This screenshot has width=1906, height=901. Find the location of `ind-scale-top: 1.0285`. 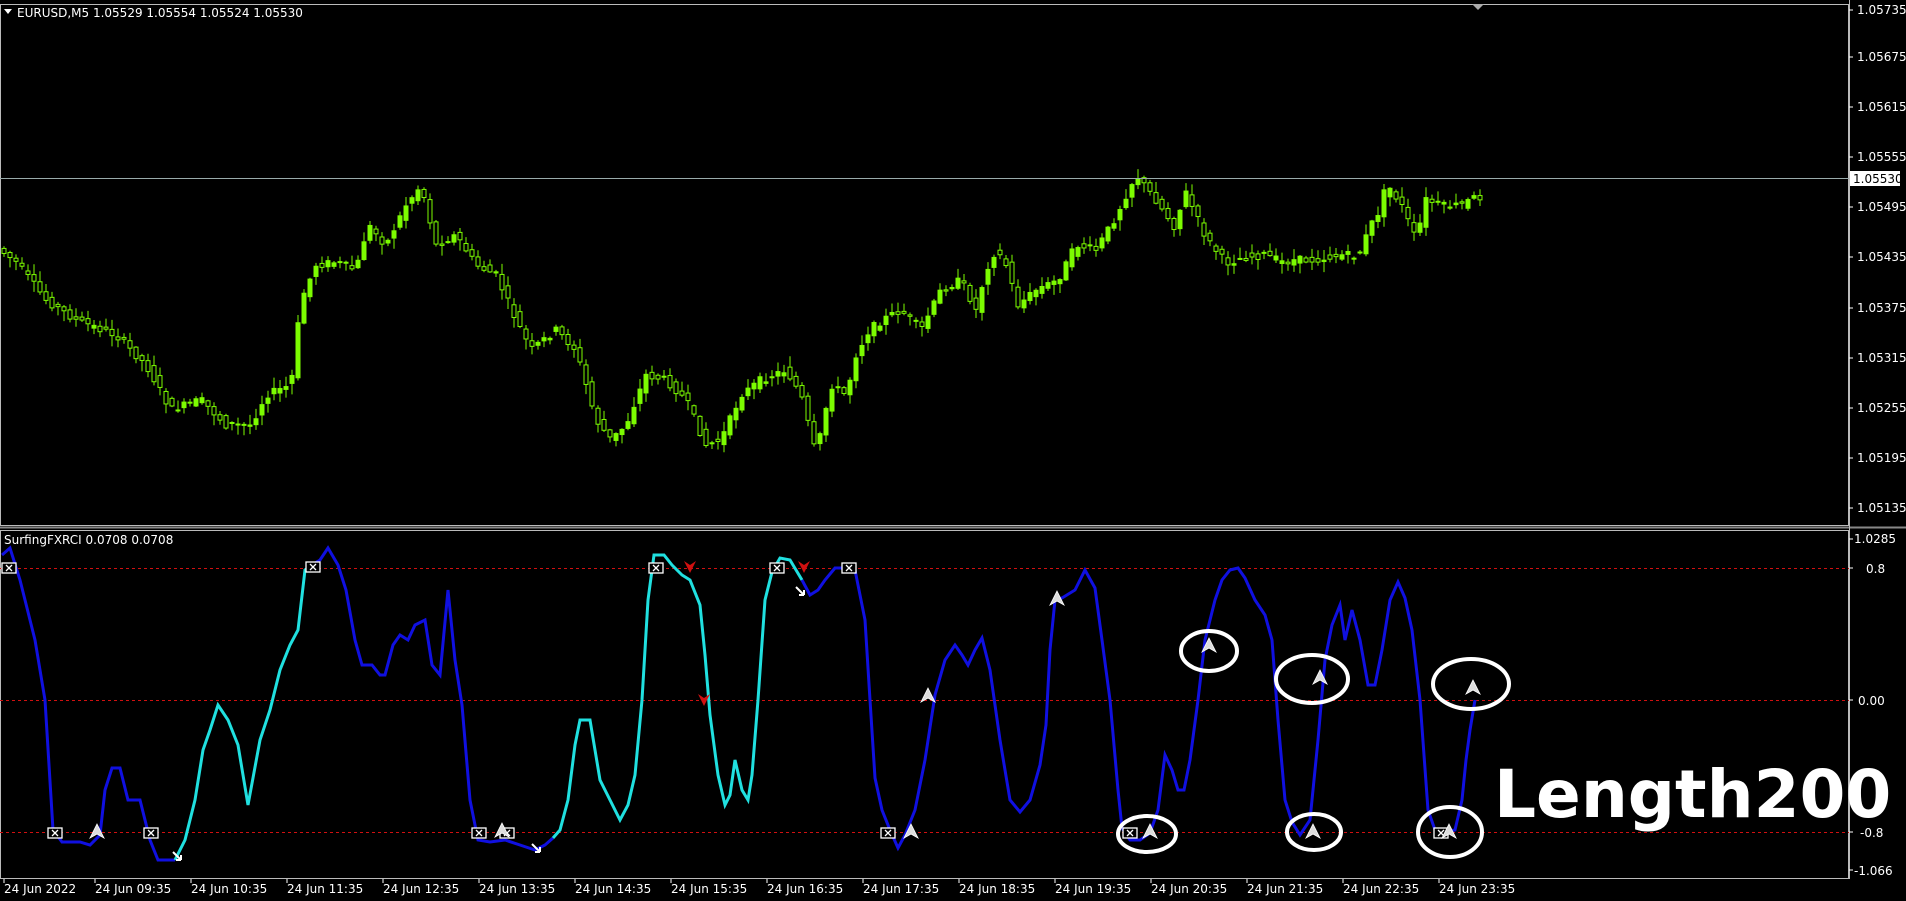

ind-scale-top: 1.0285 is located at coordinates (1875, 539).